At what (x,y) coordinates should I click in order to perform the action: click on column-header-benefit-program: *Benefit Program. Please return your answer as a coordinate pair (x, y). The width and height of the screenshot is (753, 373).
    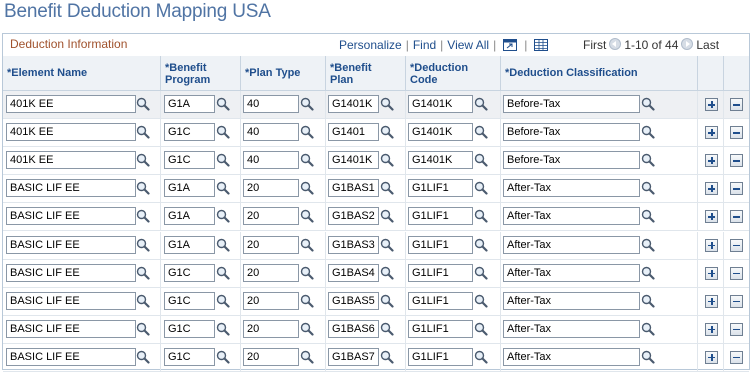
    Looking at the image, I should click on (201, 73).